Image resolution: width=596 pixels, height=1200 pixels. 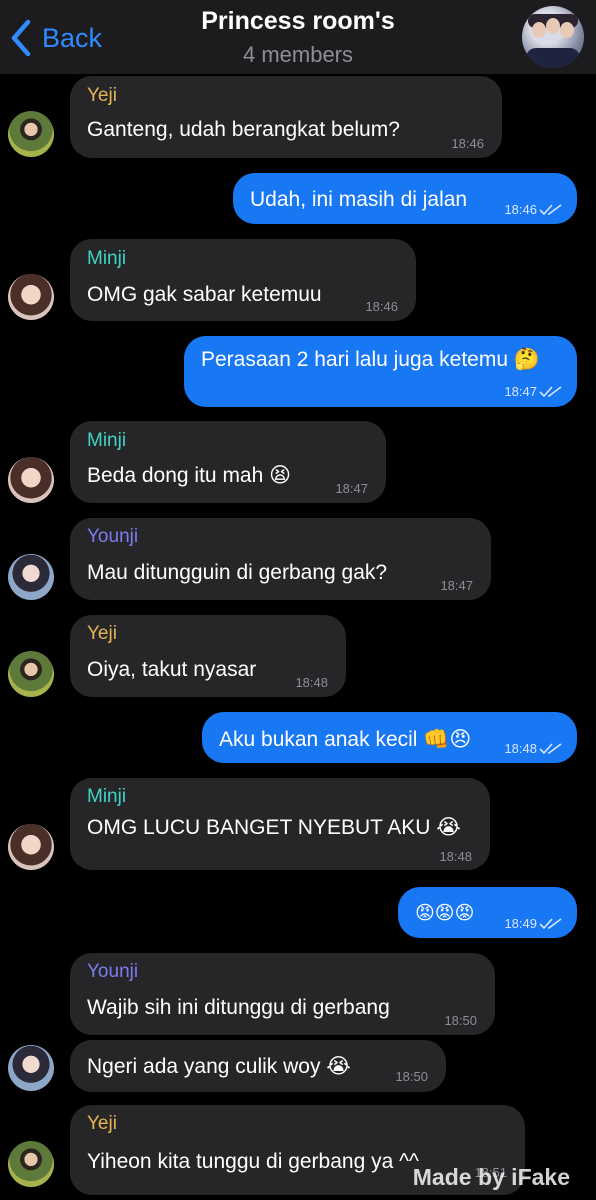 What do you see at coordinates (553, 37) in the screenshot?
I see `group-avatar` at bounding box center [553, 37].